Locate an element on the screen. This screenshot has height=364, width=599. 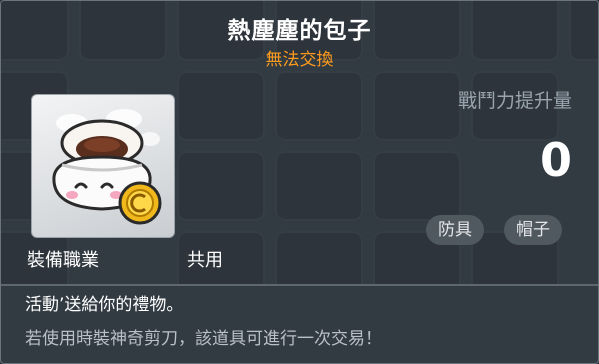
steamed-bun-icon is located at coordinates (107, 167).